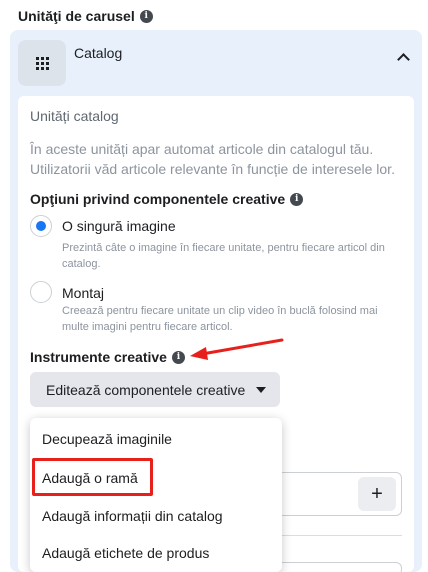 The image size is (428, 572). Describe the element at coordinates (107, 439) in the screenshot. I see `dropdown-item-crop-images: Decupează imaginile` at that location.